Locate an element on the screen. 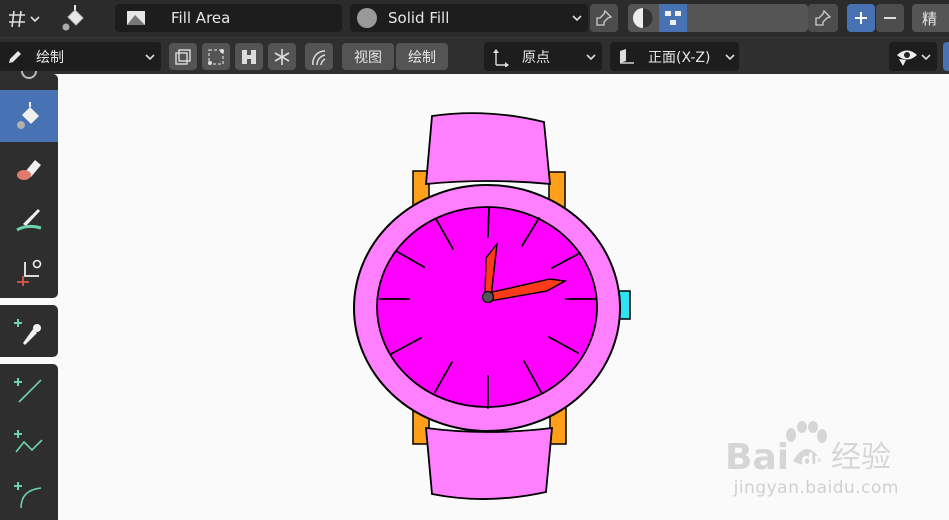 Image resolution: width=949 pixels, height=520 pixels. tool-polyline is located at coordinates (29, 442).